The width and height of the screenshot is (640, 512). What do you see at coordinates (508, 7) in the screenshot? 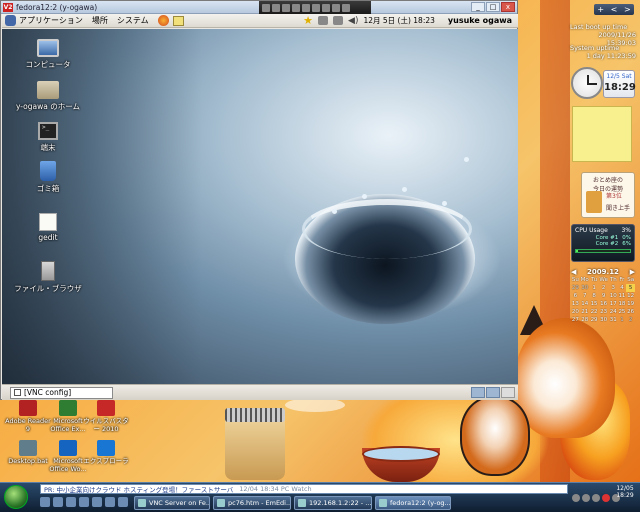
I see `close-button: x` at bounding box center [508, 7].